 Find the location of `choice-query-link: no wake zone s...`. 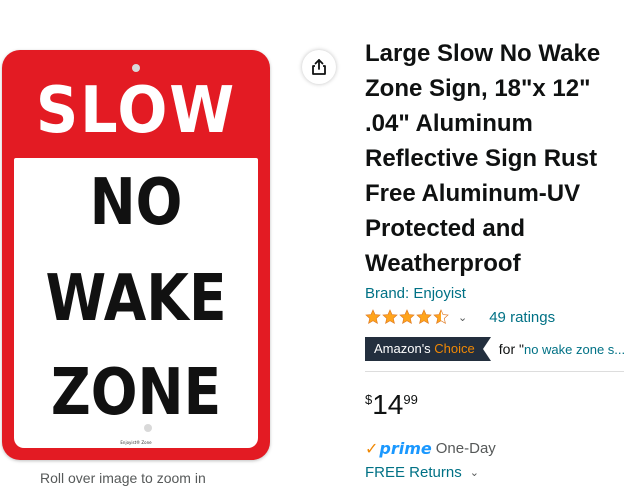

choice-query-link: no wake zone s... is located at coordinates (574, 349).